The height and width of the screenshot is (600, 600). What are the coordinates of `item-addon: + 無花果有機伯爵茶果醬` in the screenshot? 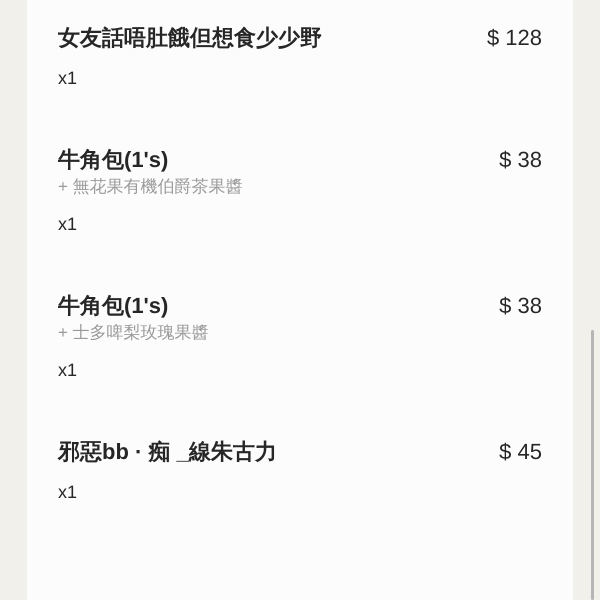 It's located at (150, 187).